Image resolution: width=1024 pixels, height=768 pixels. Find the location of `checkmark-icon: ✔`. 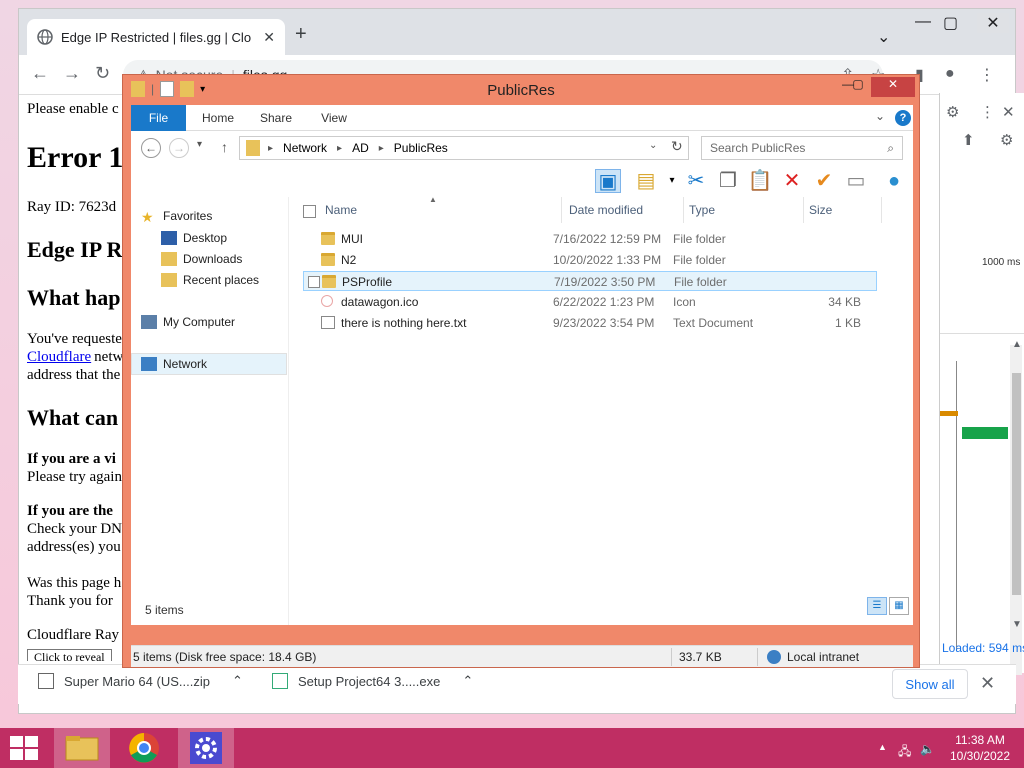

checkmark-icon: ✔ is located at coordinates (824, 181).